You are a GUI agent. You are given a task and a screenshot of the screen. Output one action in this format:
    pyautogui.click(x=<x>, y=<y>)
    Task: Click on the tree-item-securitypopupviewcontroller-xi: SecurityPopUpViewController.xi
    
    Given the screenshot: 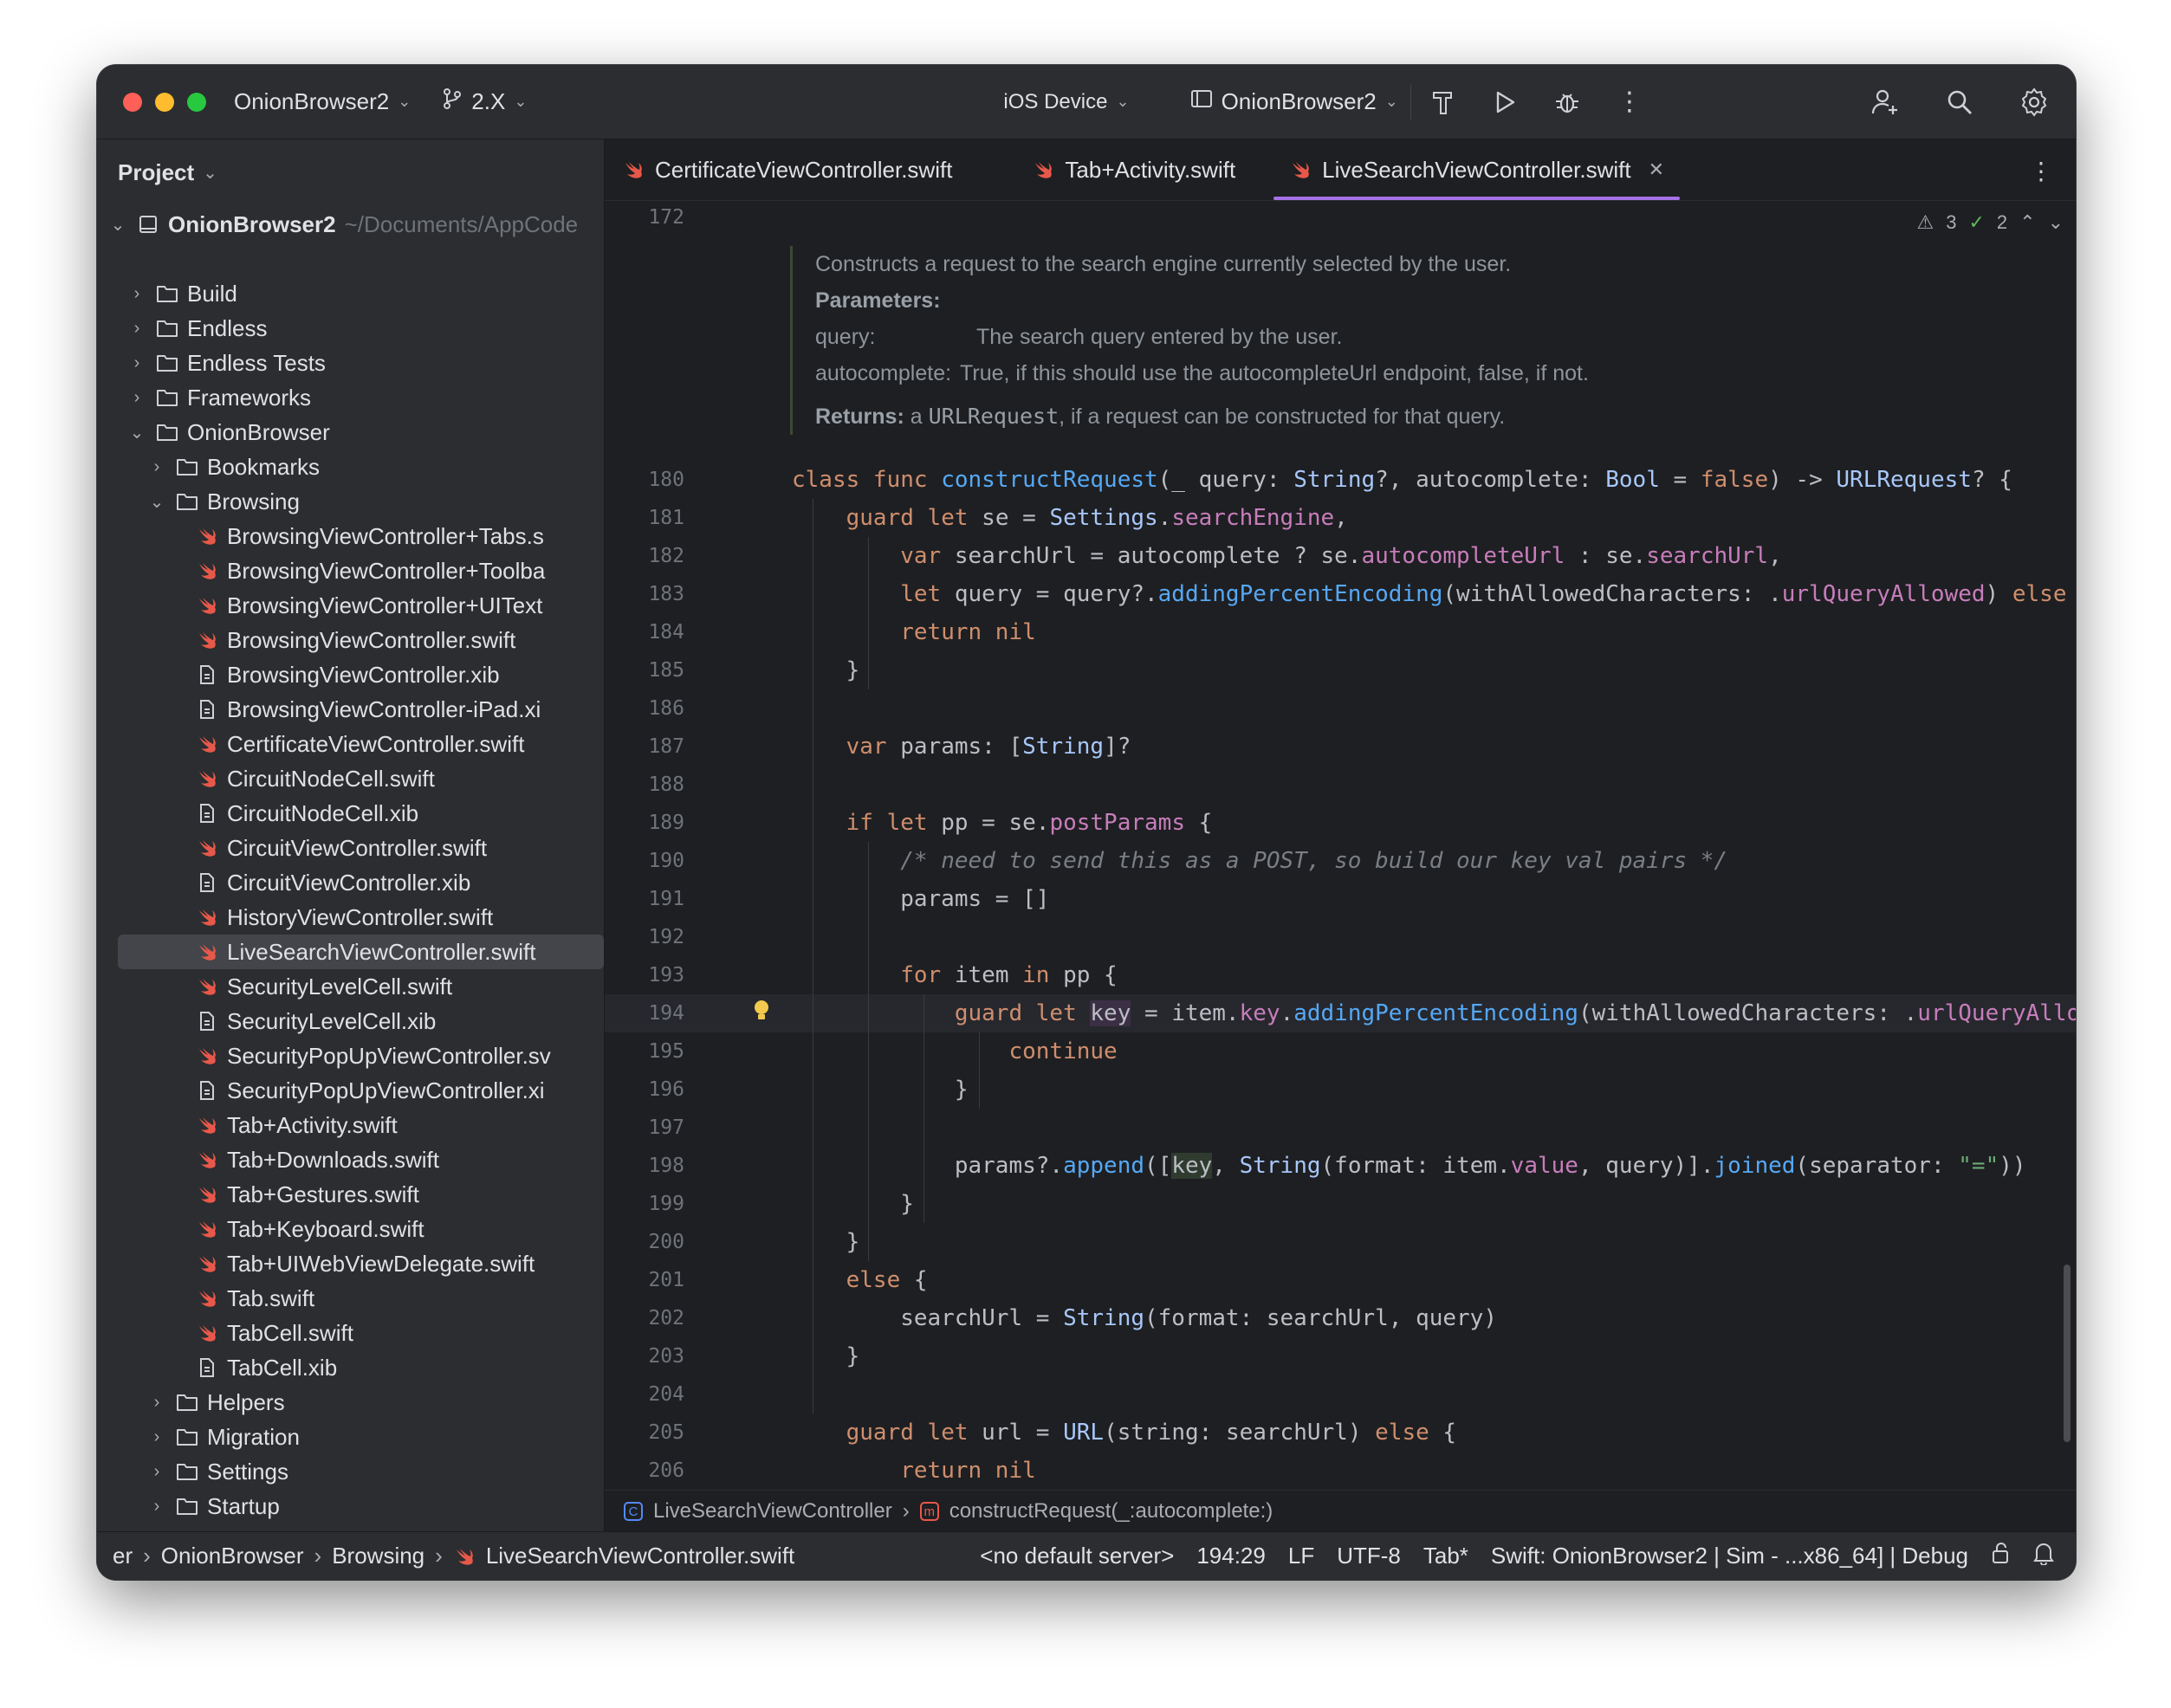 What is the action you would take?
    pyautogui.click(x=350, y=1090)
    